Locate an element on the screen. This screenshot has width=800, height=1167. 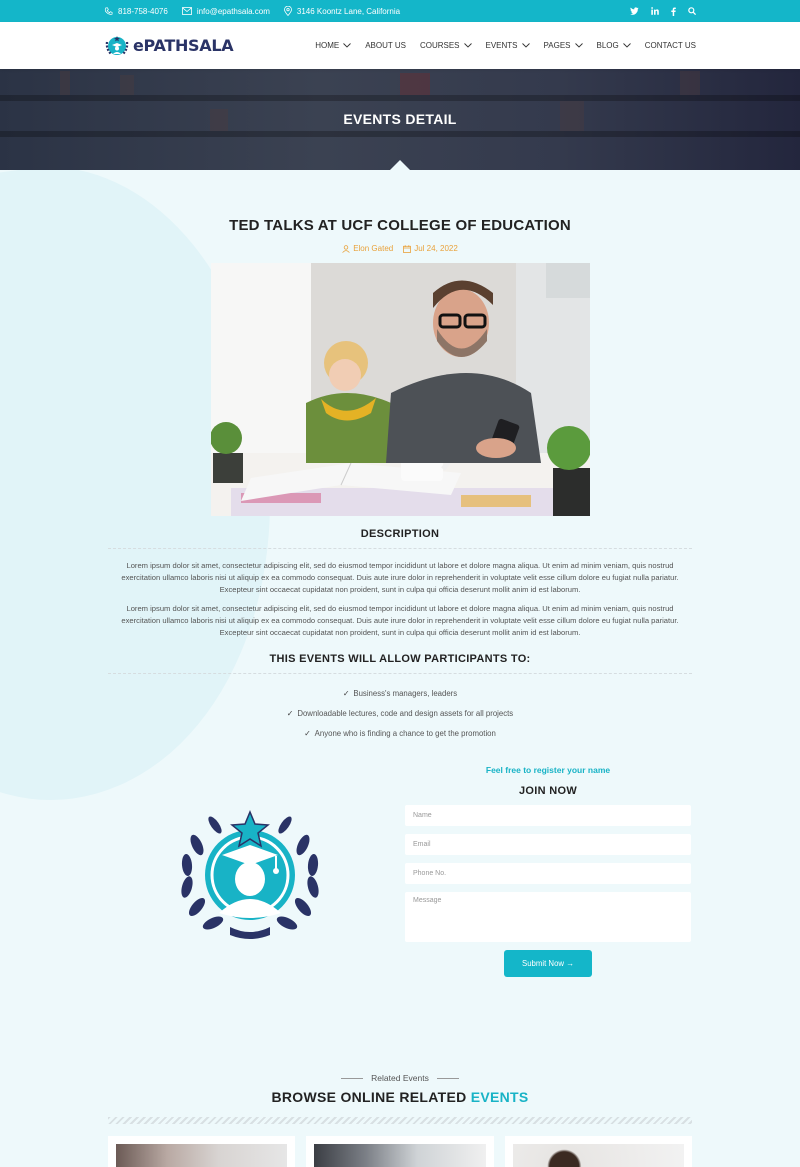
logo-emblem-icon is located at coordinates (117, 45).